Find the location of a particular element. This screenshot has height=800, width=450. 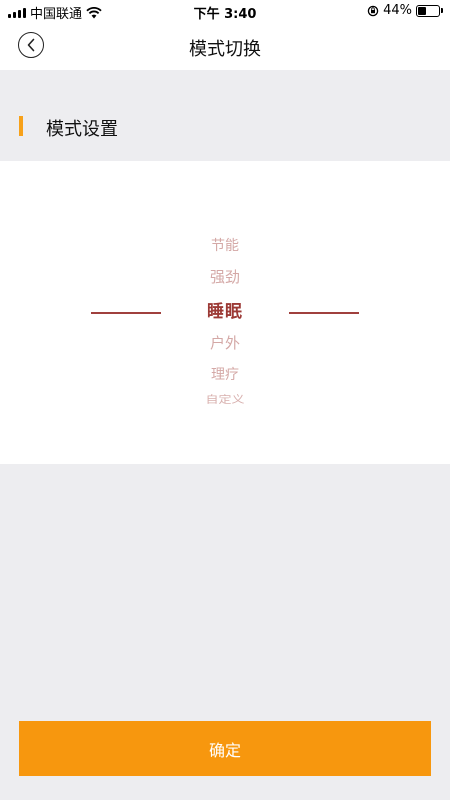

section-header: 模式设置 is located at coordinates (225, 126).